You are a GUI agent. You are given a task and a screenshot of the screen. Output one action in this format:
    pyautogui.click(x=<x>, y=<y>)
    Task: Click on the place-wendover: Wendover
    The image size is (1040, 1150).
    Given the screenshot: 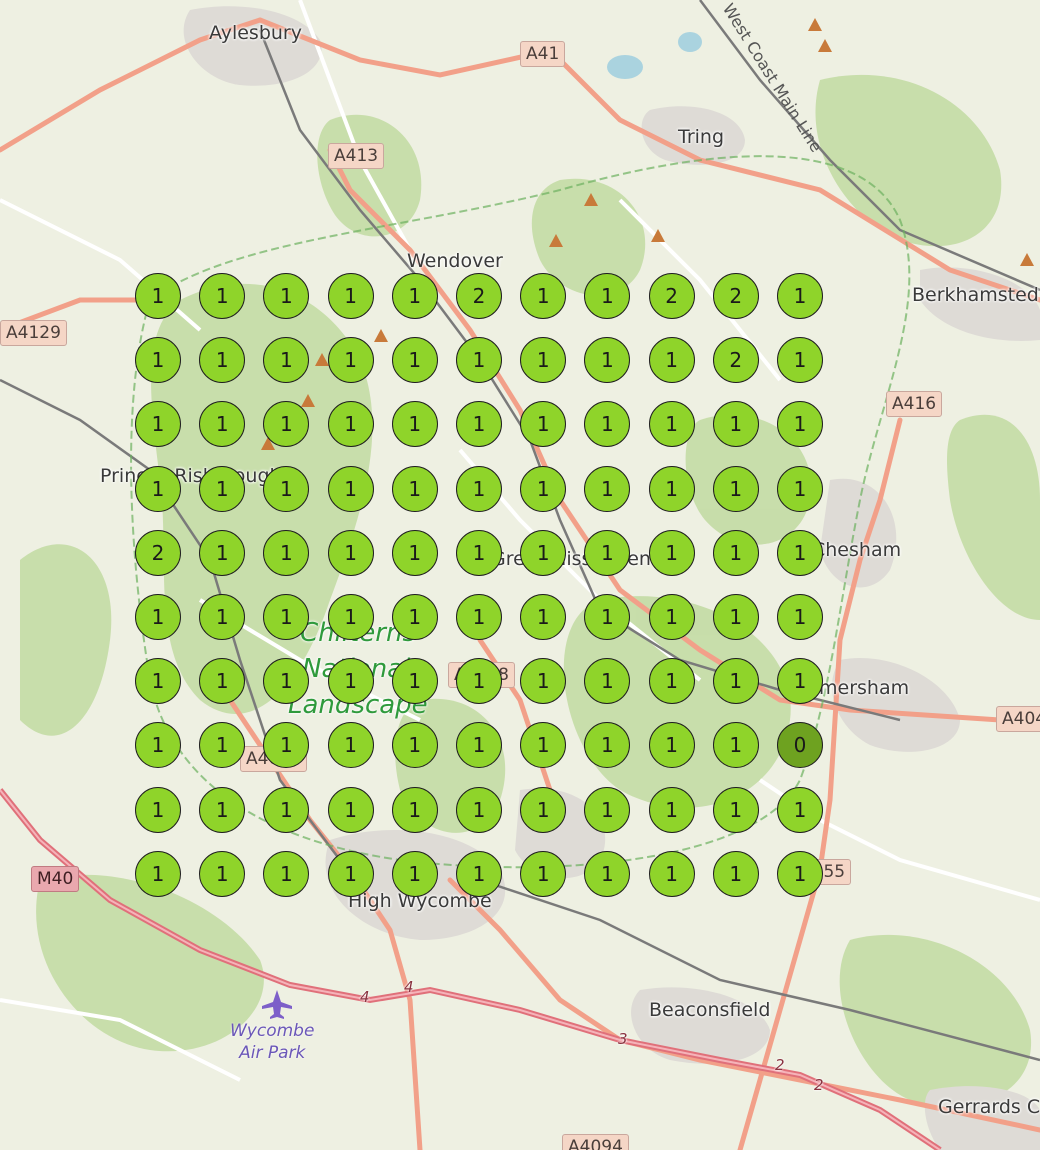 What is the action you would take?
    pyautogui.click(x=455, y=261)
    